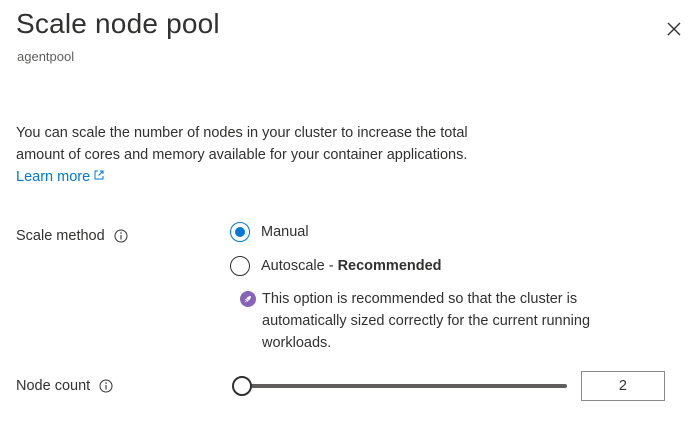  Describe the element at coordinates (46, 56) in the screenshot. I see `panel-subtitle: agentpool` at that location.